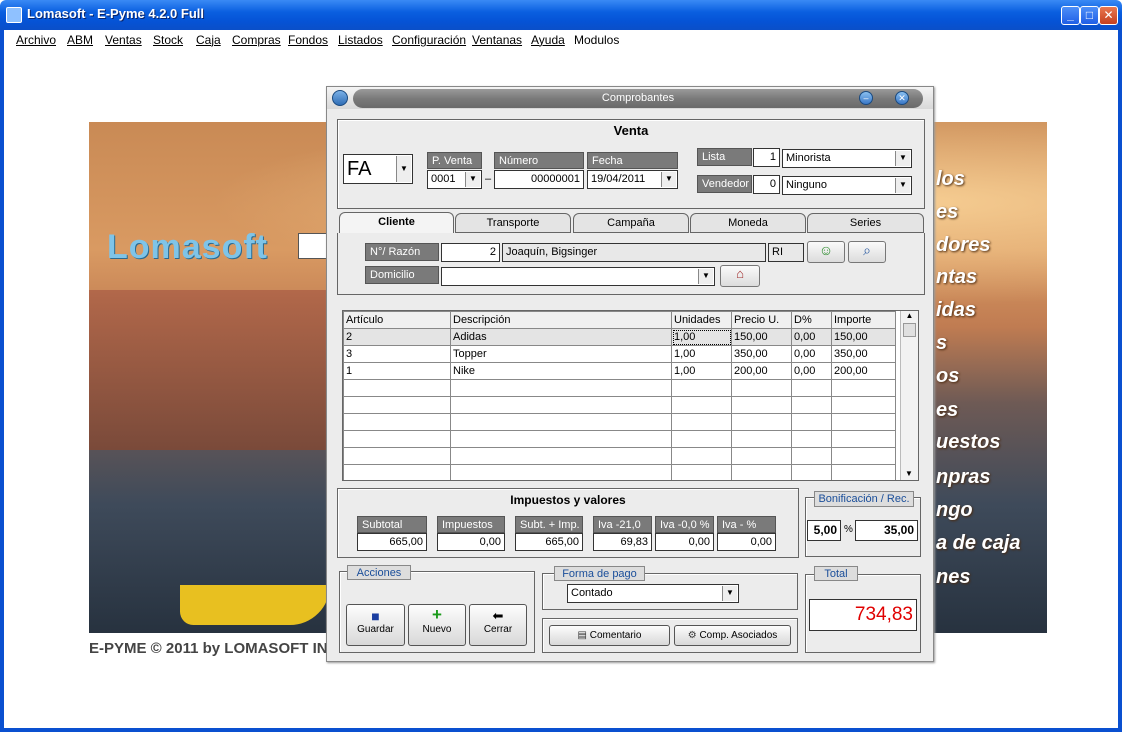 Image resolution: width=1122 pixels, height=732 pixels. I want to click on lista-number: 1, so click(766, 157).